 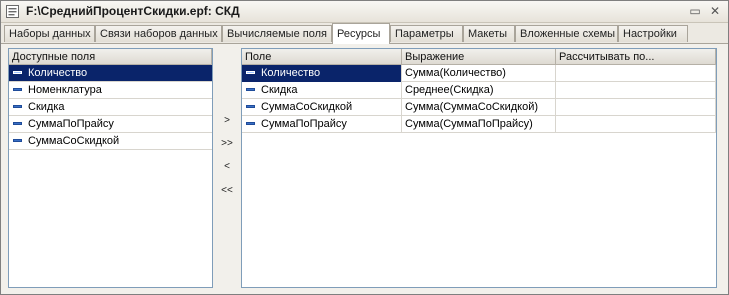 I want to click on expression-cell: Сумма(Количество), so click(x=479, y=73).